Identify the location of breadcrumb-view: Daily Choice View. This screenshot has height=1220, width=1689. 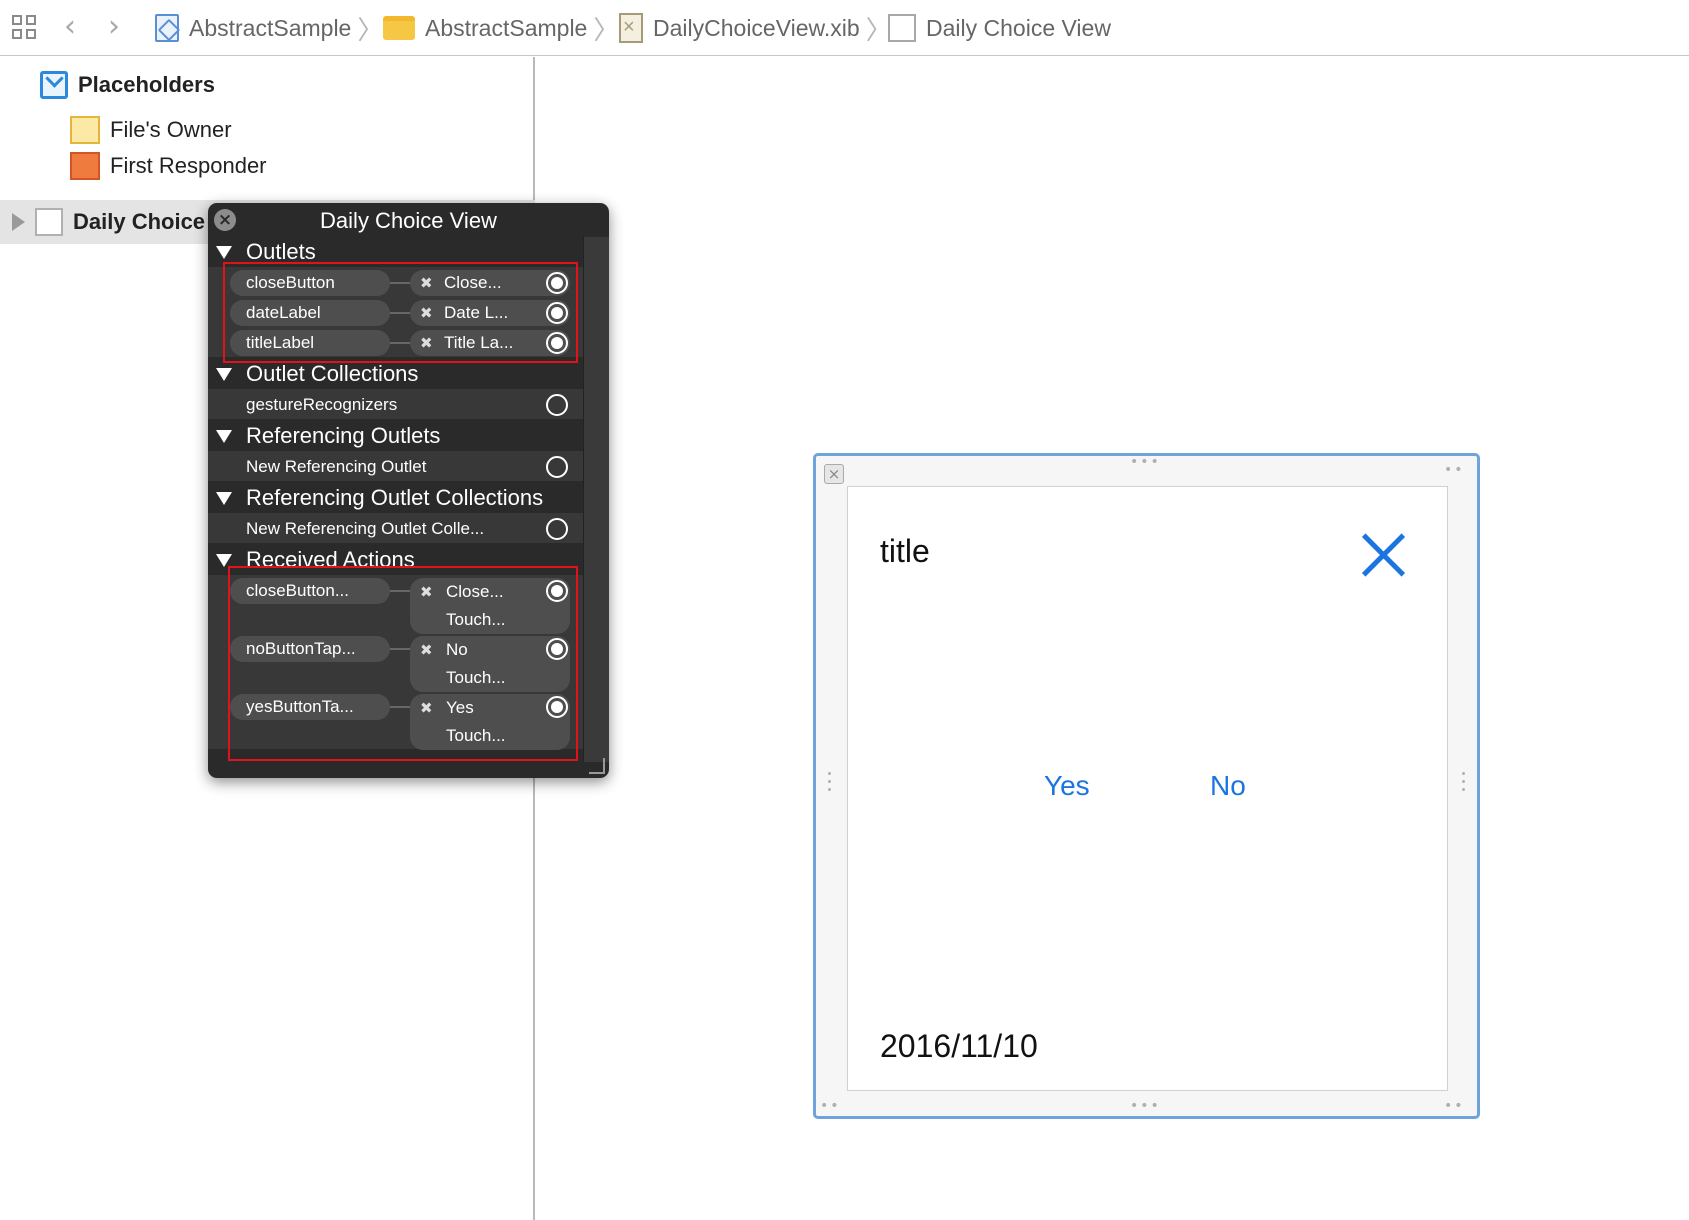
(999, 28).